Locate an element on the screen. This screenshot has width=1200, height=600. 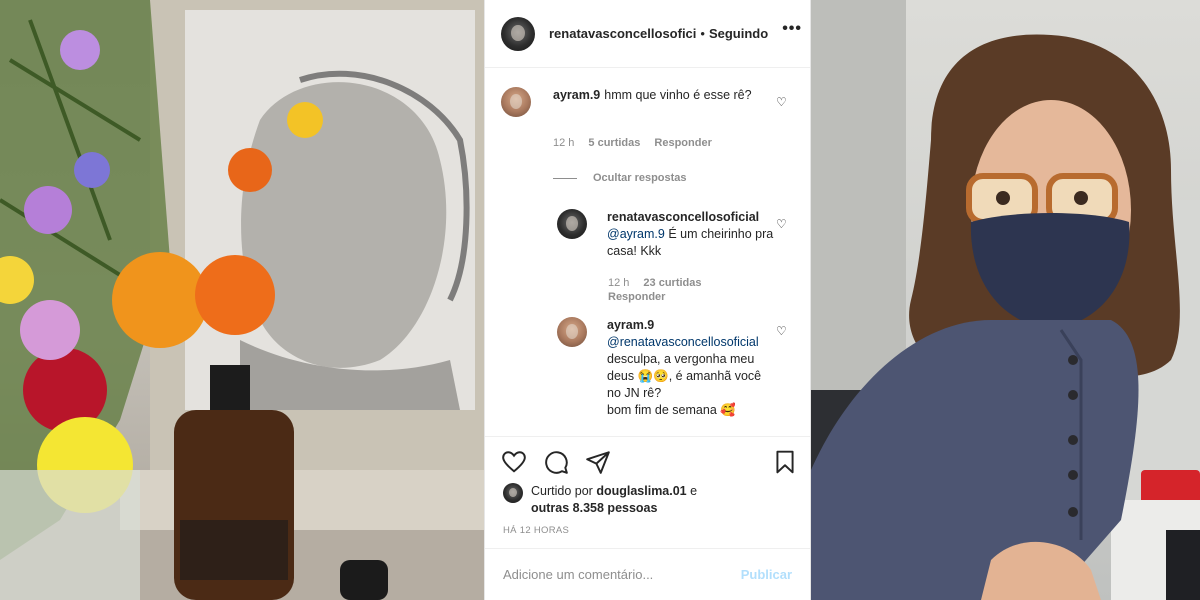
reply-username: ayram.9 is located at coordinates (630, 325).